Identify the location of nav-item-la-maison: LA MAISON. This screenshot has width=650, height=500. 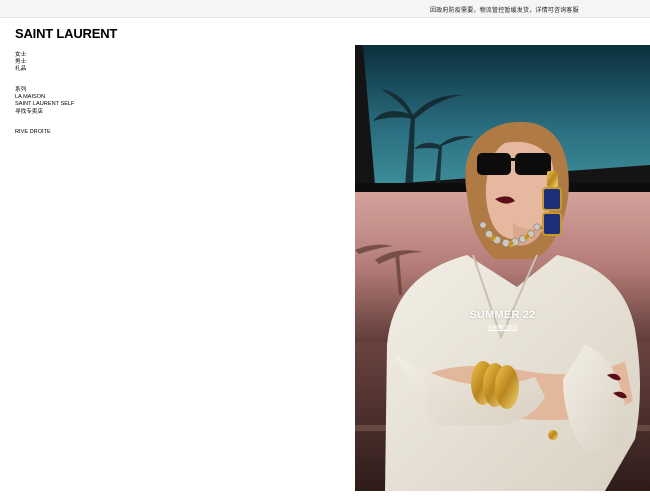
(44, 97).